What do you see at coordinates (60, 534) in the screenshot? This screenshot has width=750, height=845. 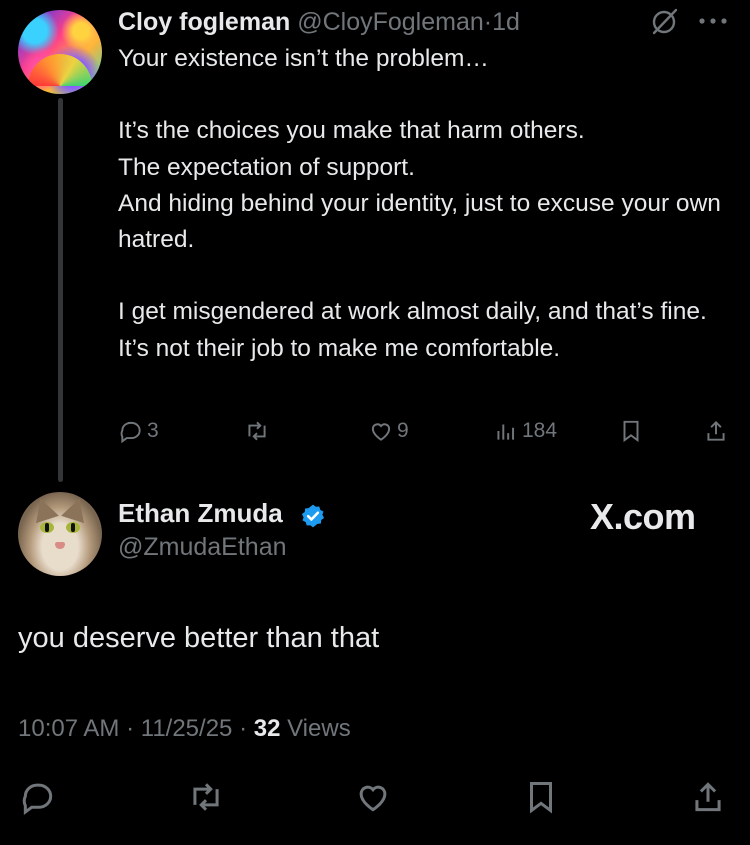 I see `avatar-ethan` at bounding box center [60, 534].